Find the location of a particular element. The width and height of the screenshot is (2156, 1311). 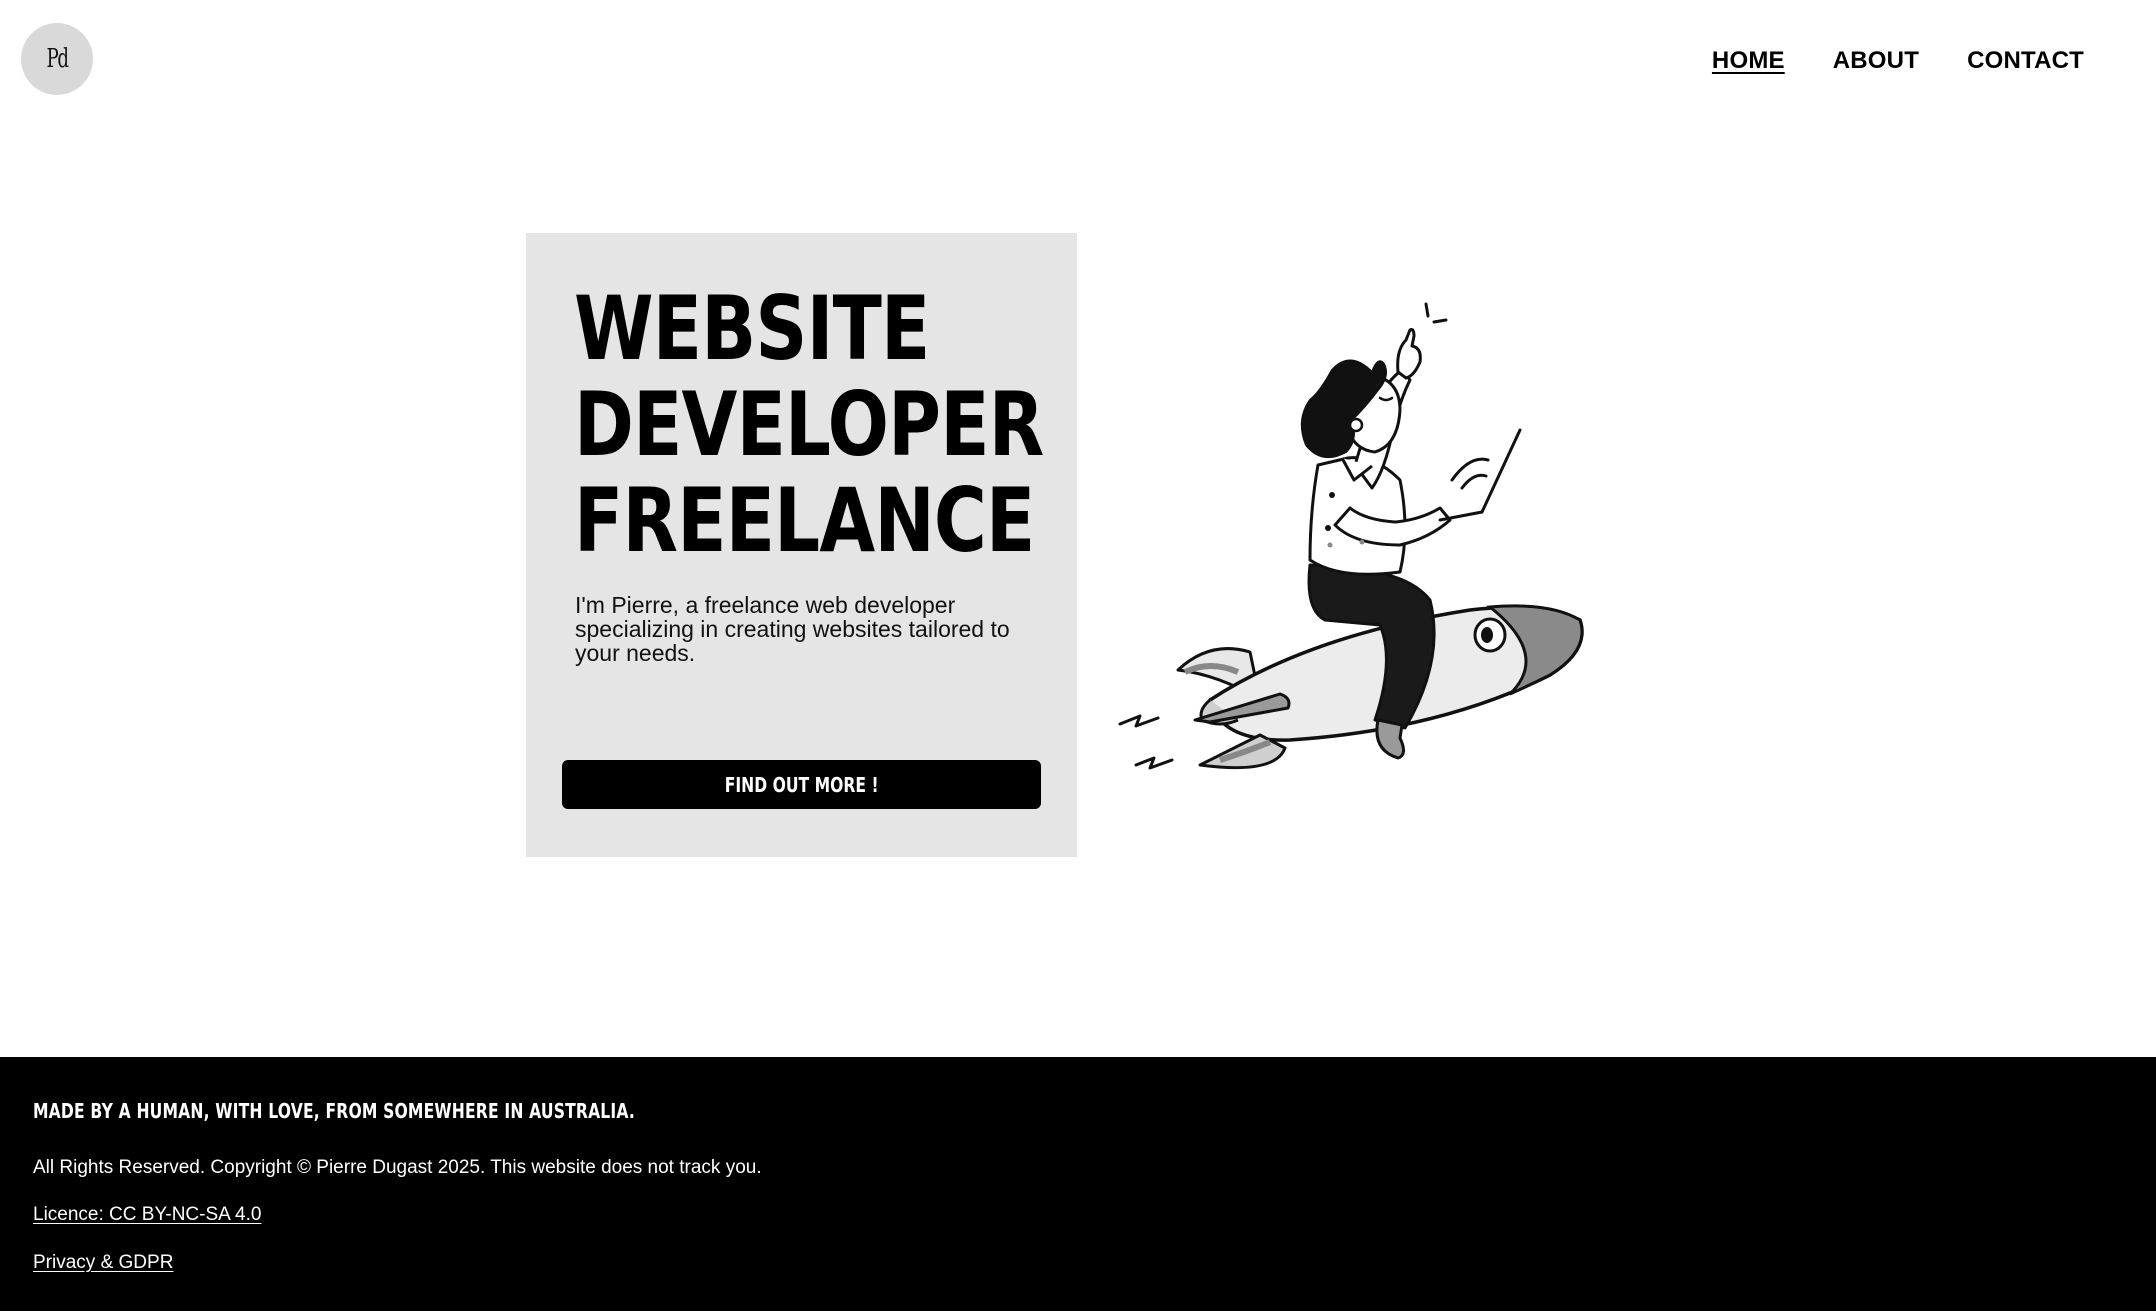

logo-text: Pd is located at coordinates (57, 59).